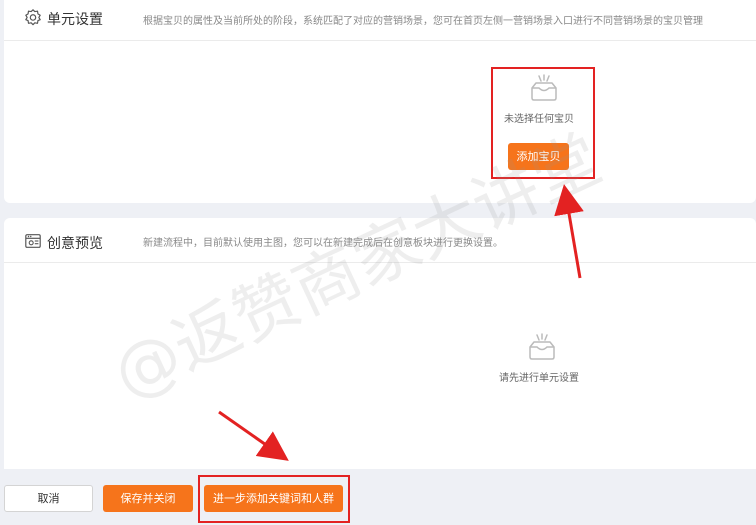  I want to click on setup-unit-first-text: 请先进行单元设置, so click(539, 378).